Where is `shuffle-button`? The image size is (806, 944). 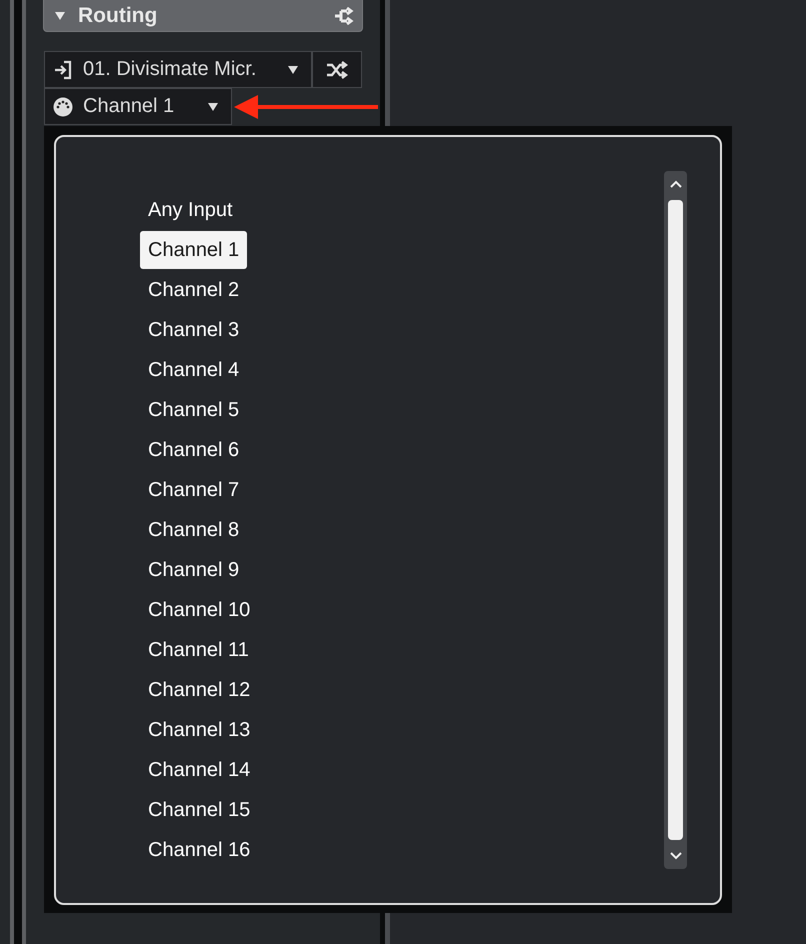 shuffle-button is located at coordinates (337, 69).